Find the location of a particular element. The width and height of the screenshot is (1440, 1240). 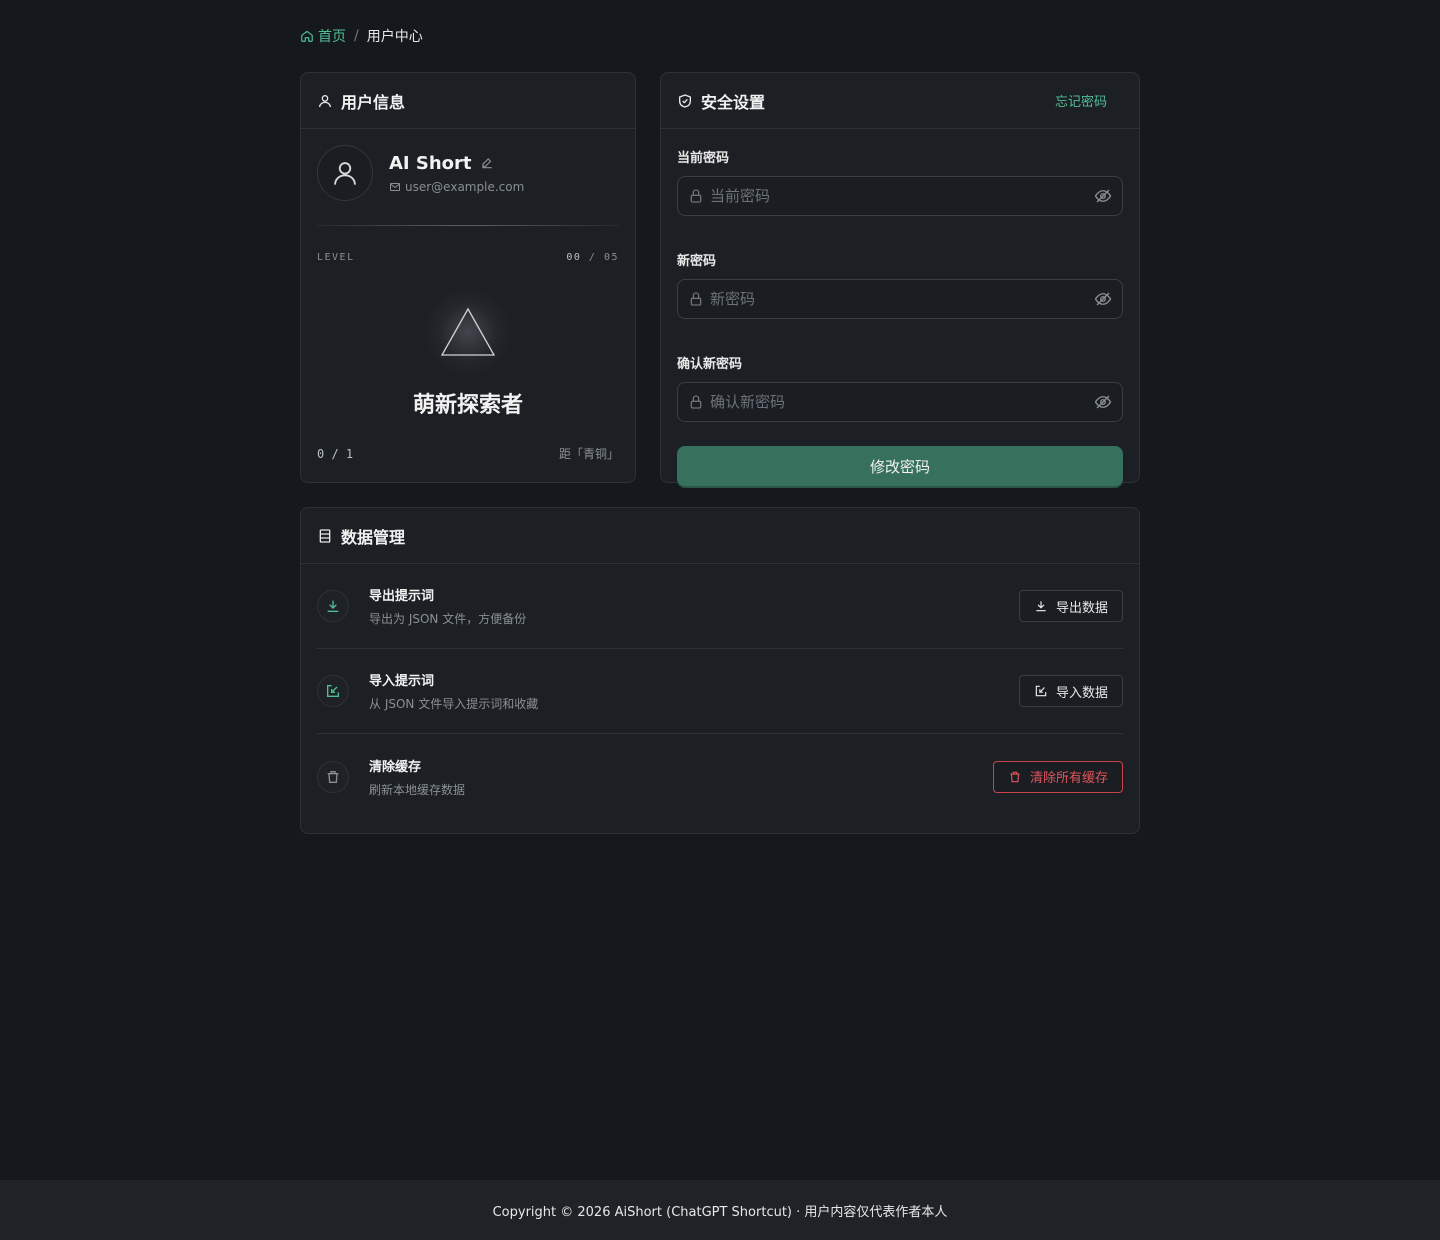

home-icon is located at coordinates (307, 36).